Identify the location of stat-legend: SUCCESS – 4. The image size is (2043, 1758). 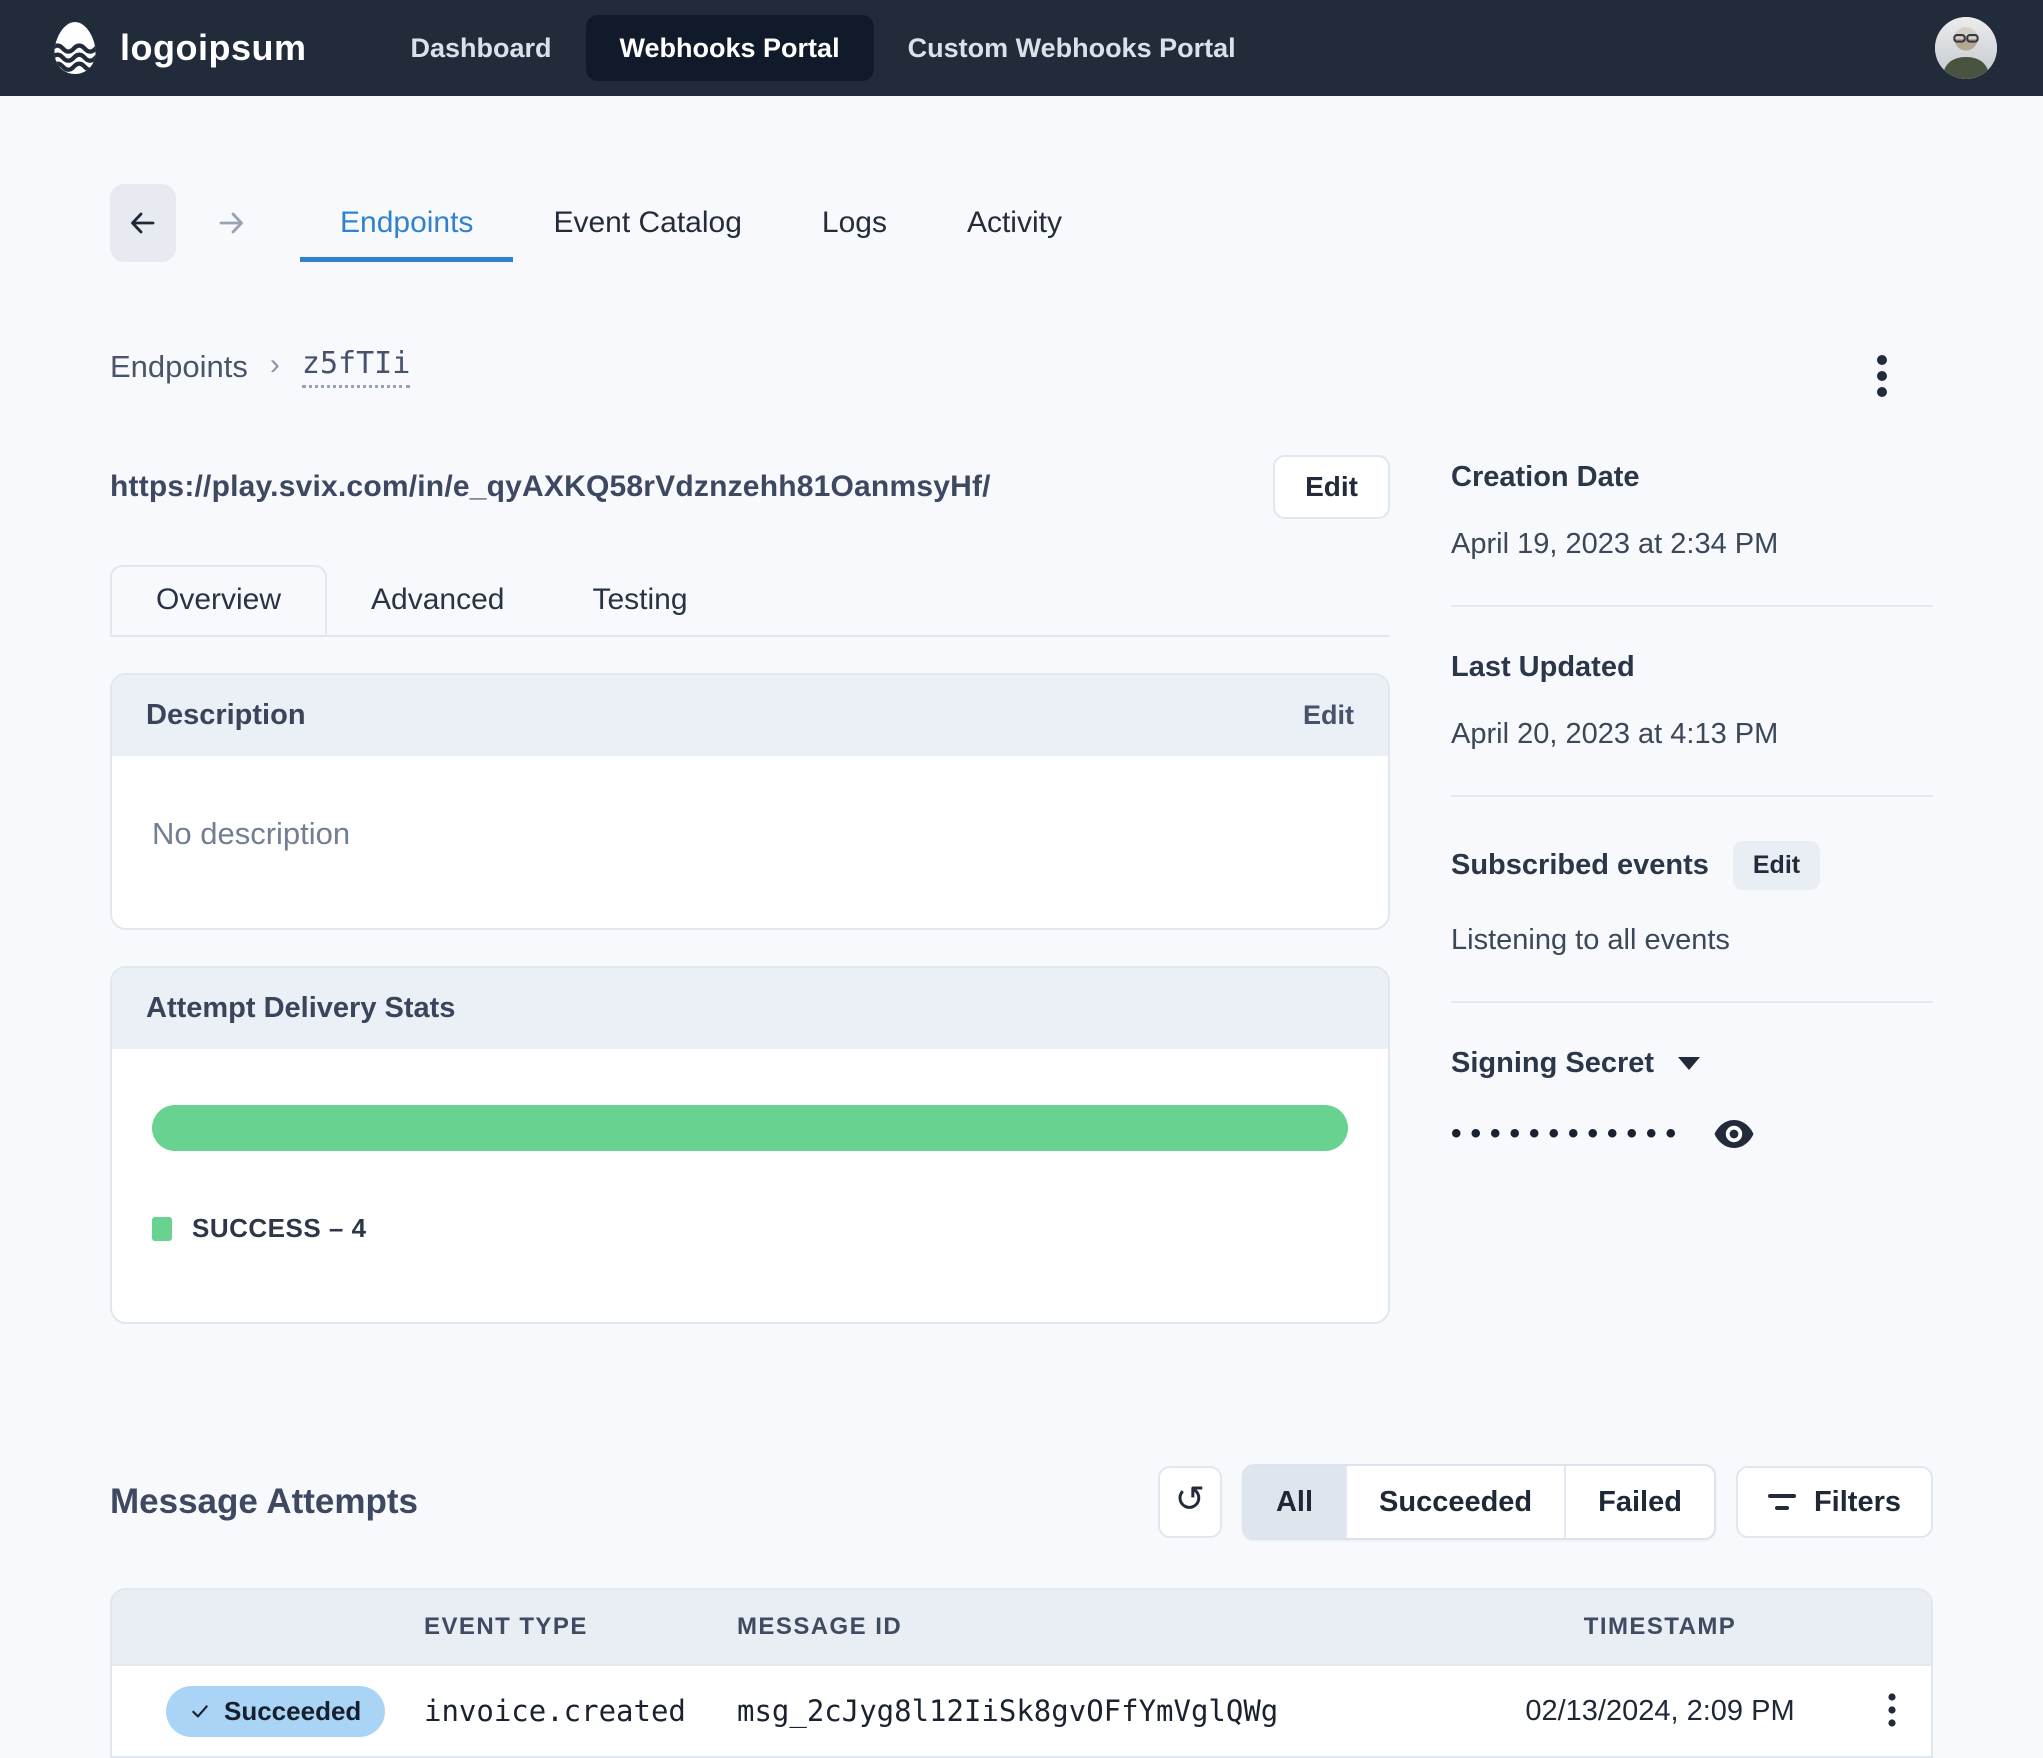
(750, 1228).